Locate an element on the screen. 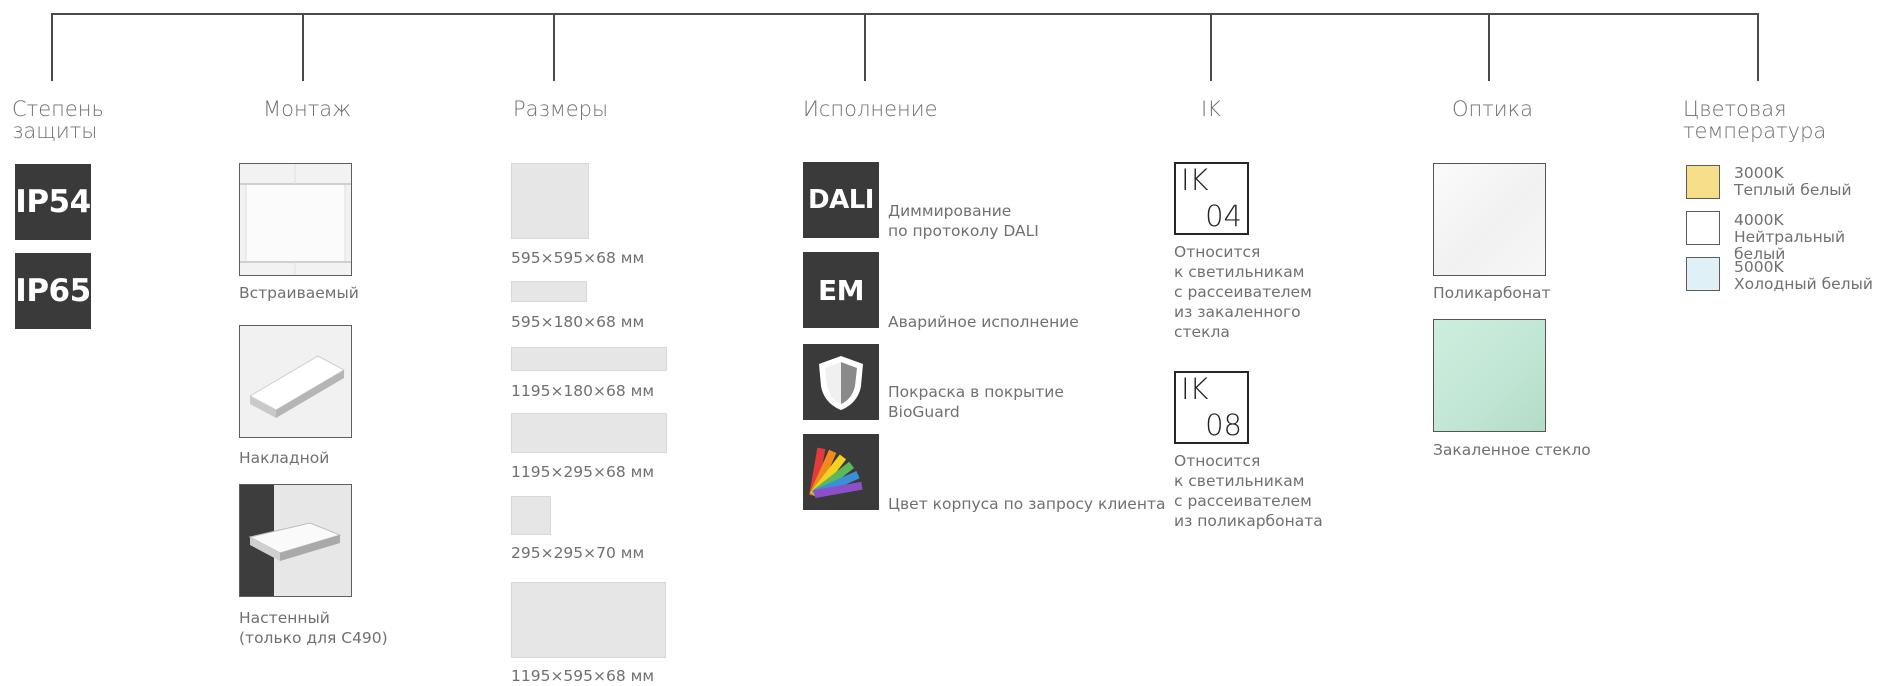 Image resolution: width=1897 pixels, height=686 pixels. color-temp-heading: Цветовая температура is located at coordinates (1755, 120).